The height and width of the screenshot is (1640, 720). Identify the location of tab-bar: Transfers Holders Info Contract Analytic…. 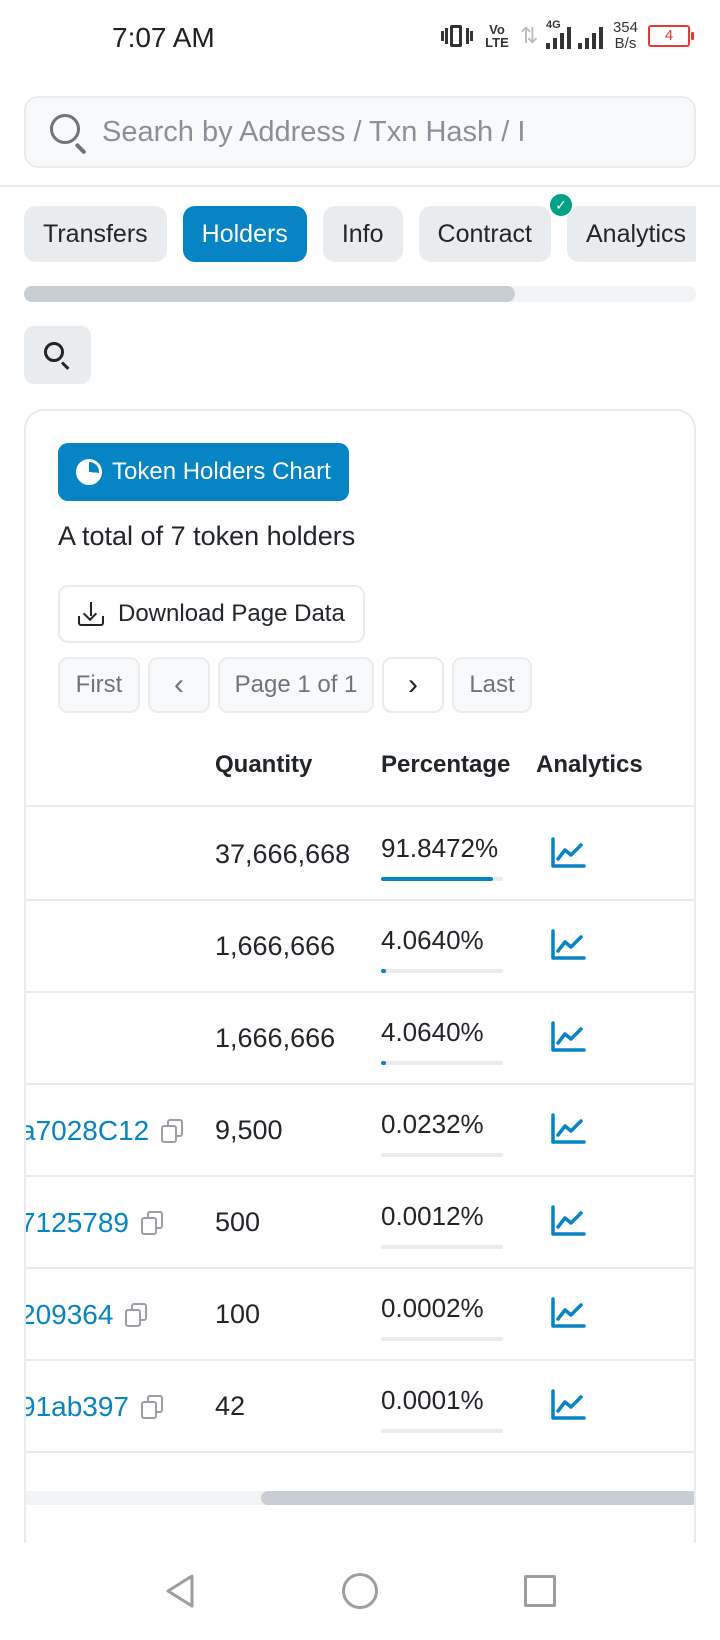
(360, 235).